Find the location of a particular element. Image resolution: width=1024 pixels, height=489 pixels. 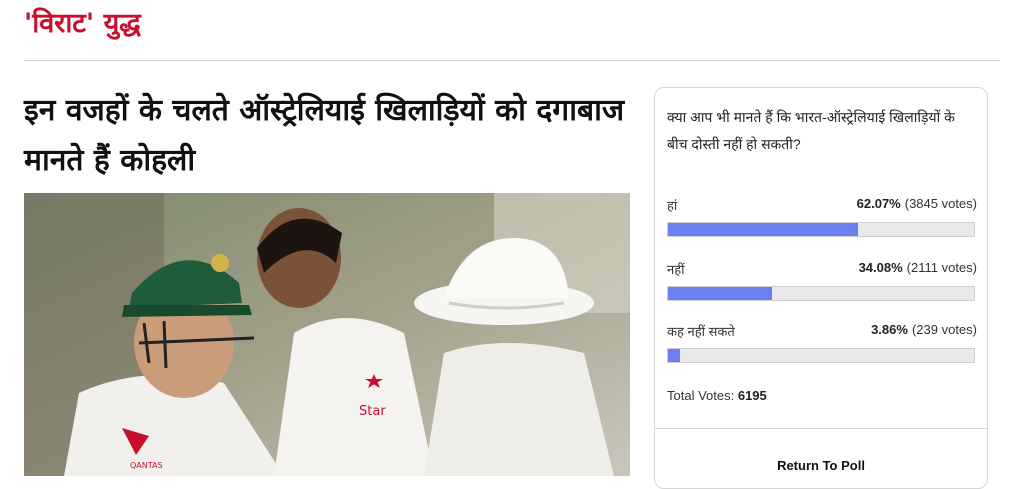

poll-option-label: नहीं is located at coordinates (676, 269).